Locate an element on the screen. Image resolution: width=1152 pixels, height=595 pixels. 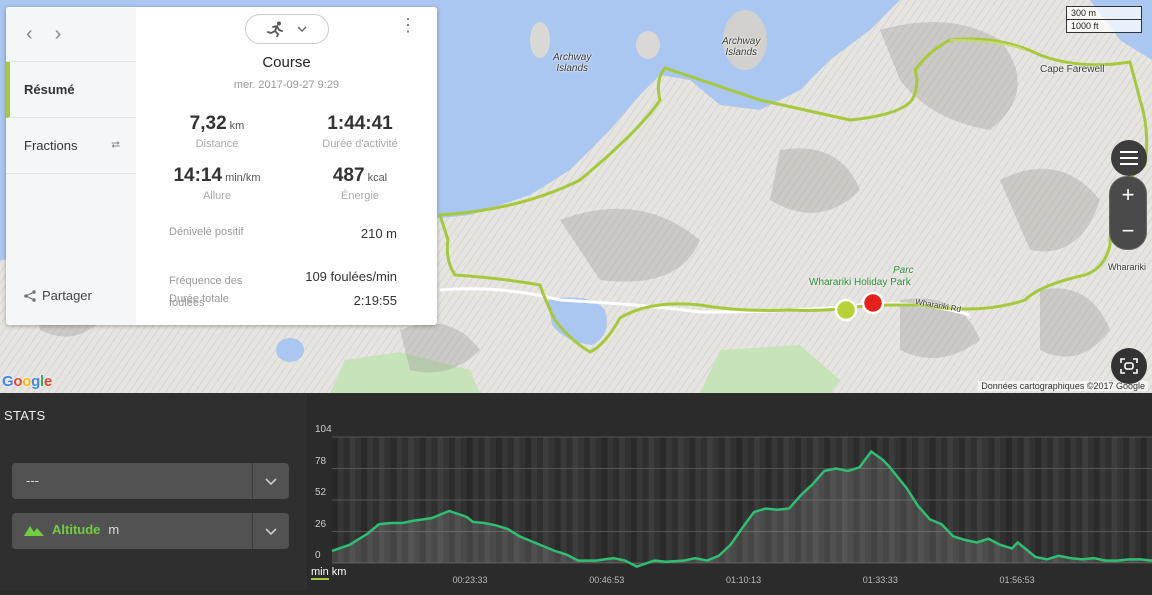
more-options-icon: ⋮ is located at coordinates (408, 25).